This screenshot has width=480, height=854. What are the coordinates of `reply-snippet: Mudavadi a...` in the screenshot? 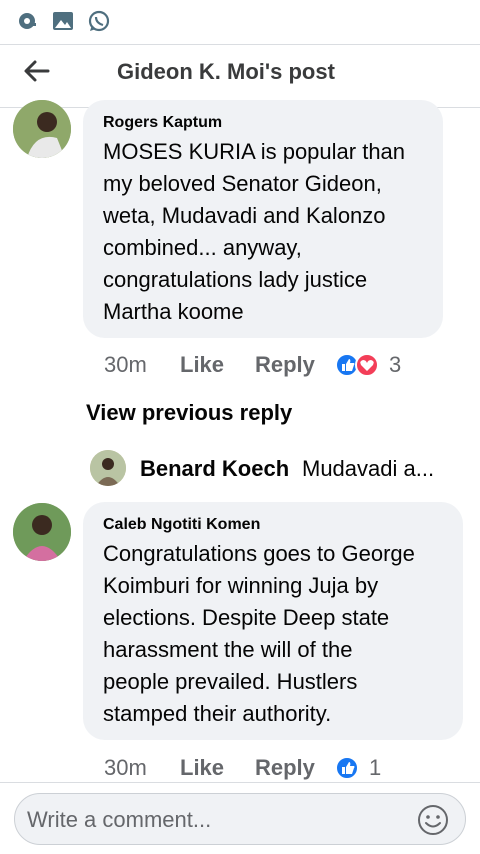 It's located at (368, 468).